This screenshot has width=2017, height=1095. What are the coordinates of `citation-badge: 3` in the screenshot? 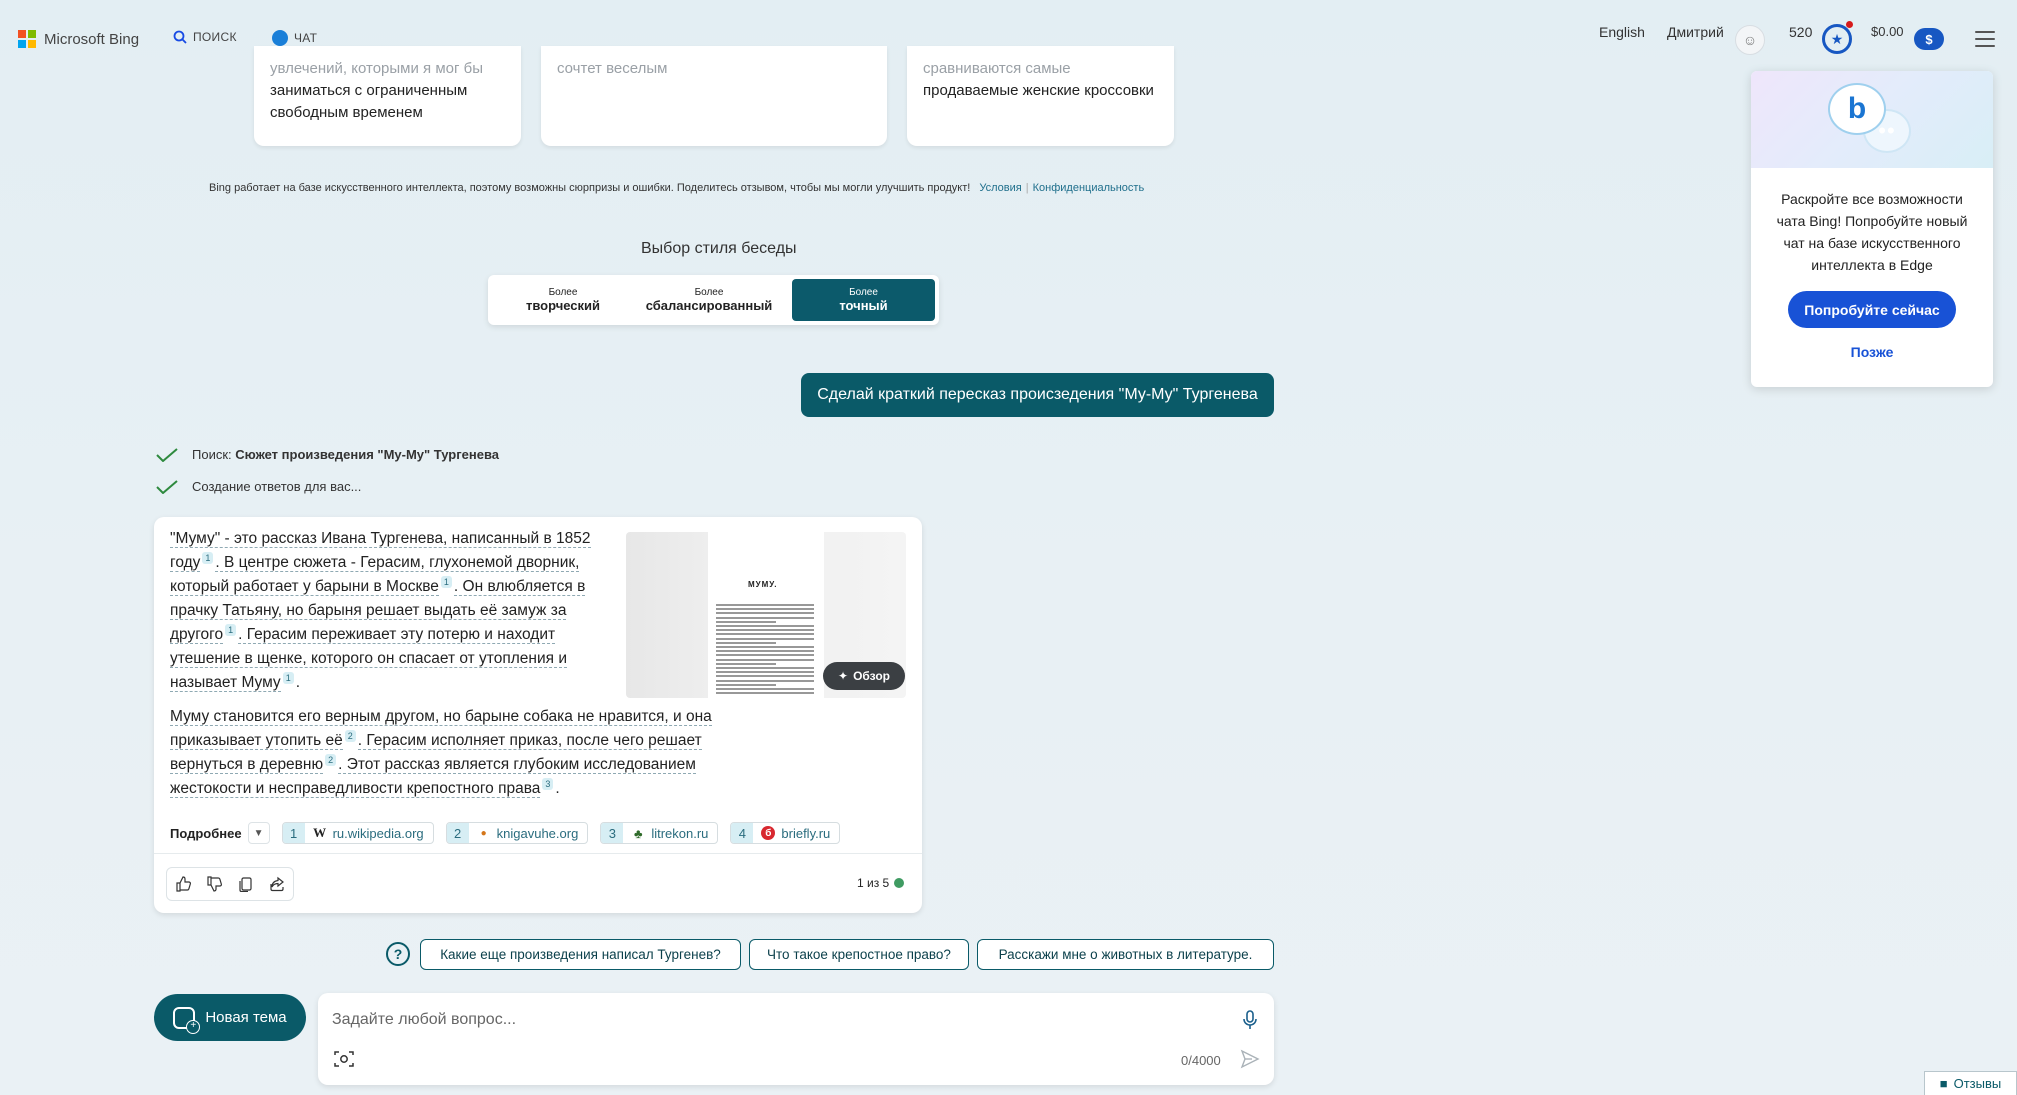 It's located at (548, 783).